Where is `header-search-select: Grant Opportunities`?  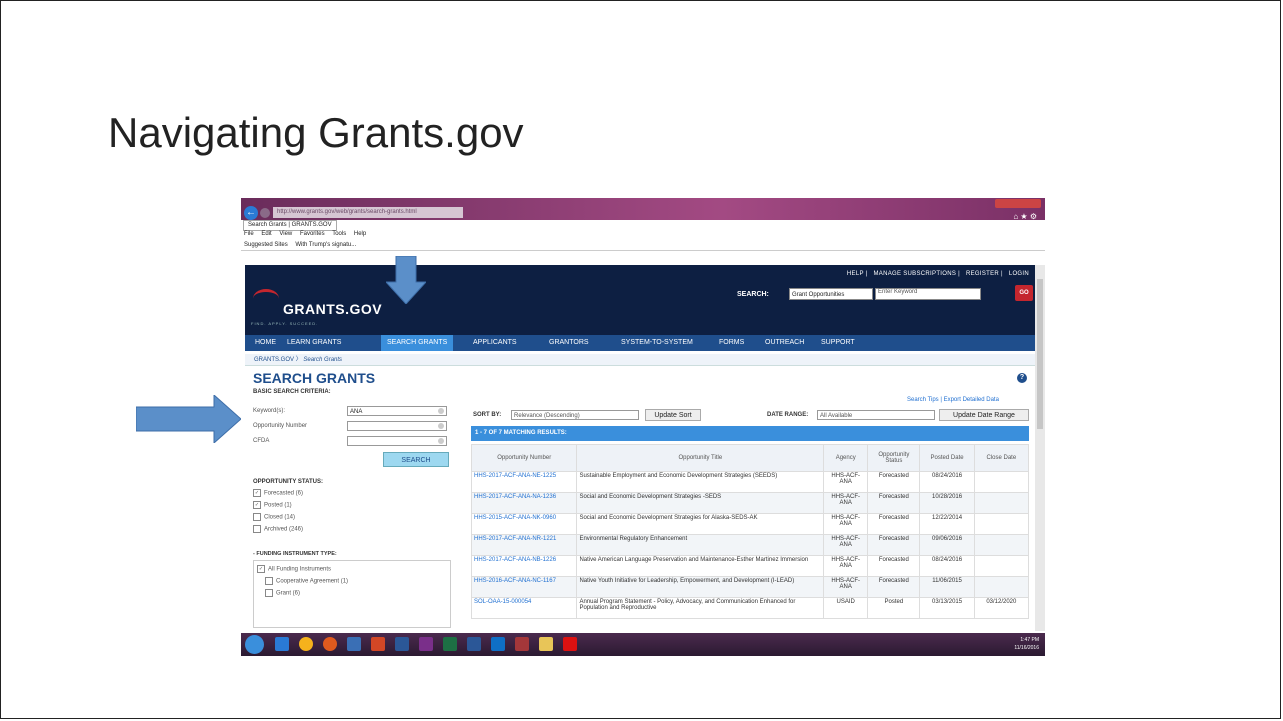 header-search-select: Grant Opportunities is located at coordinates (831, 294).